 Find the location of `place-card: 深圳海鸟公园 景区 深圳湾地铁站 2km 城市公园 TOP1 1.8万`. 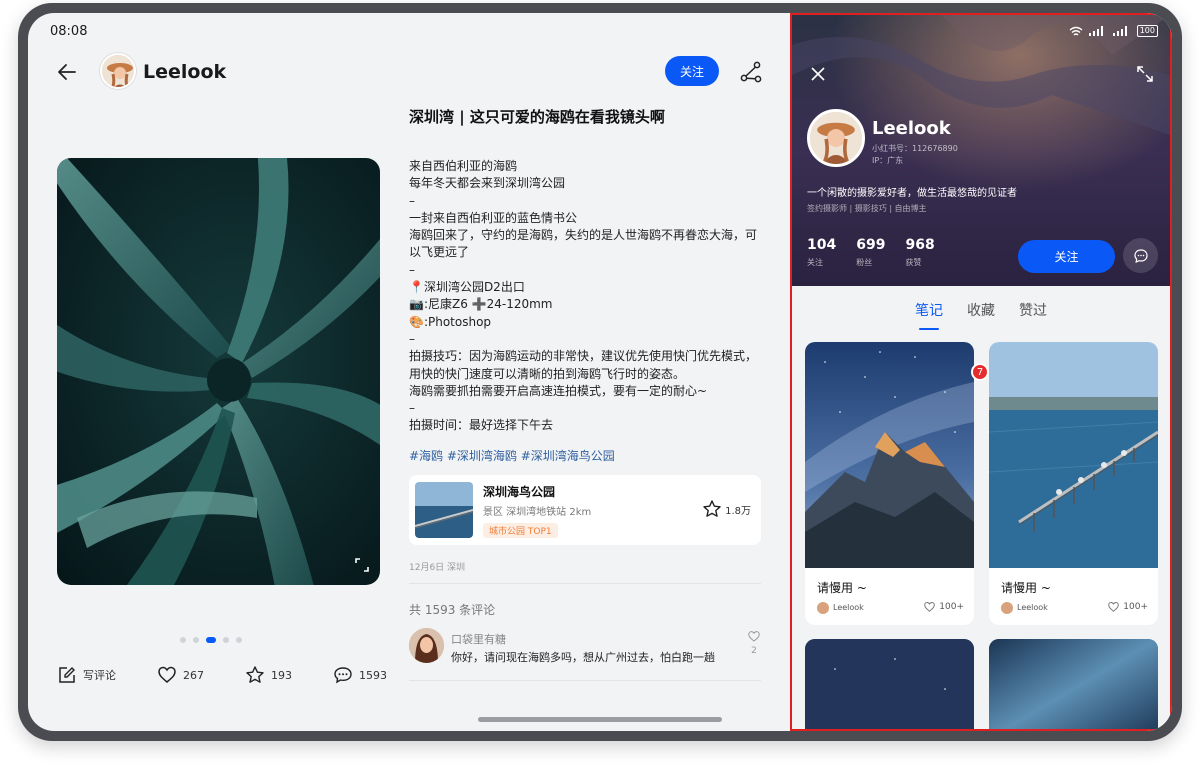

place-card: 深圳海鸟公园 景区 深圳湾地铁站 2km 城市公园 TOP1 1.8万 is located at coordinates (585, 510).